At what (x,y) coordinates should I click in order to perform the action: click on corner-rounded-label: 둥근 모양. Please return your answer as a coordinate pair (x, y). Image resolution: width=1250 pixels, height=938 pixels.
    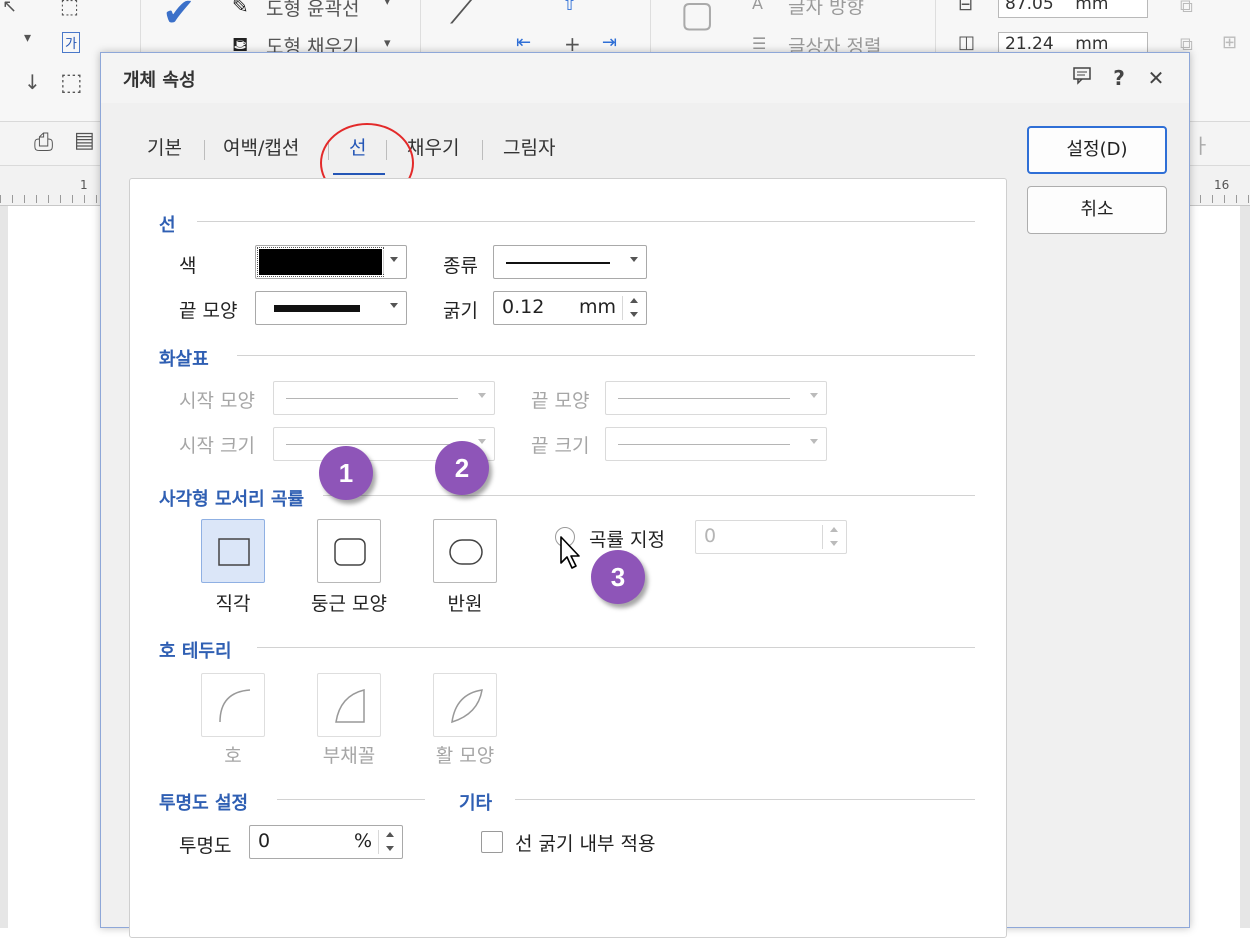
    Looking at the image, I should click on (349, 604).